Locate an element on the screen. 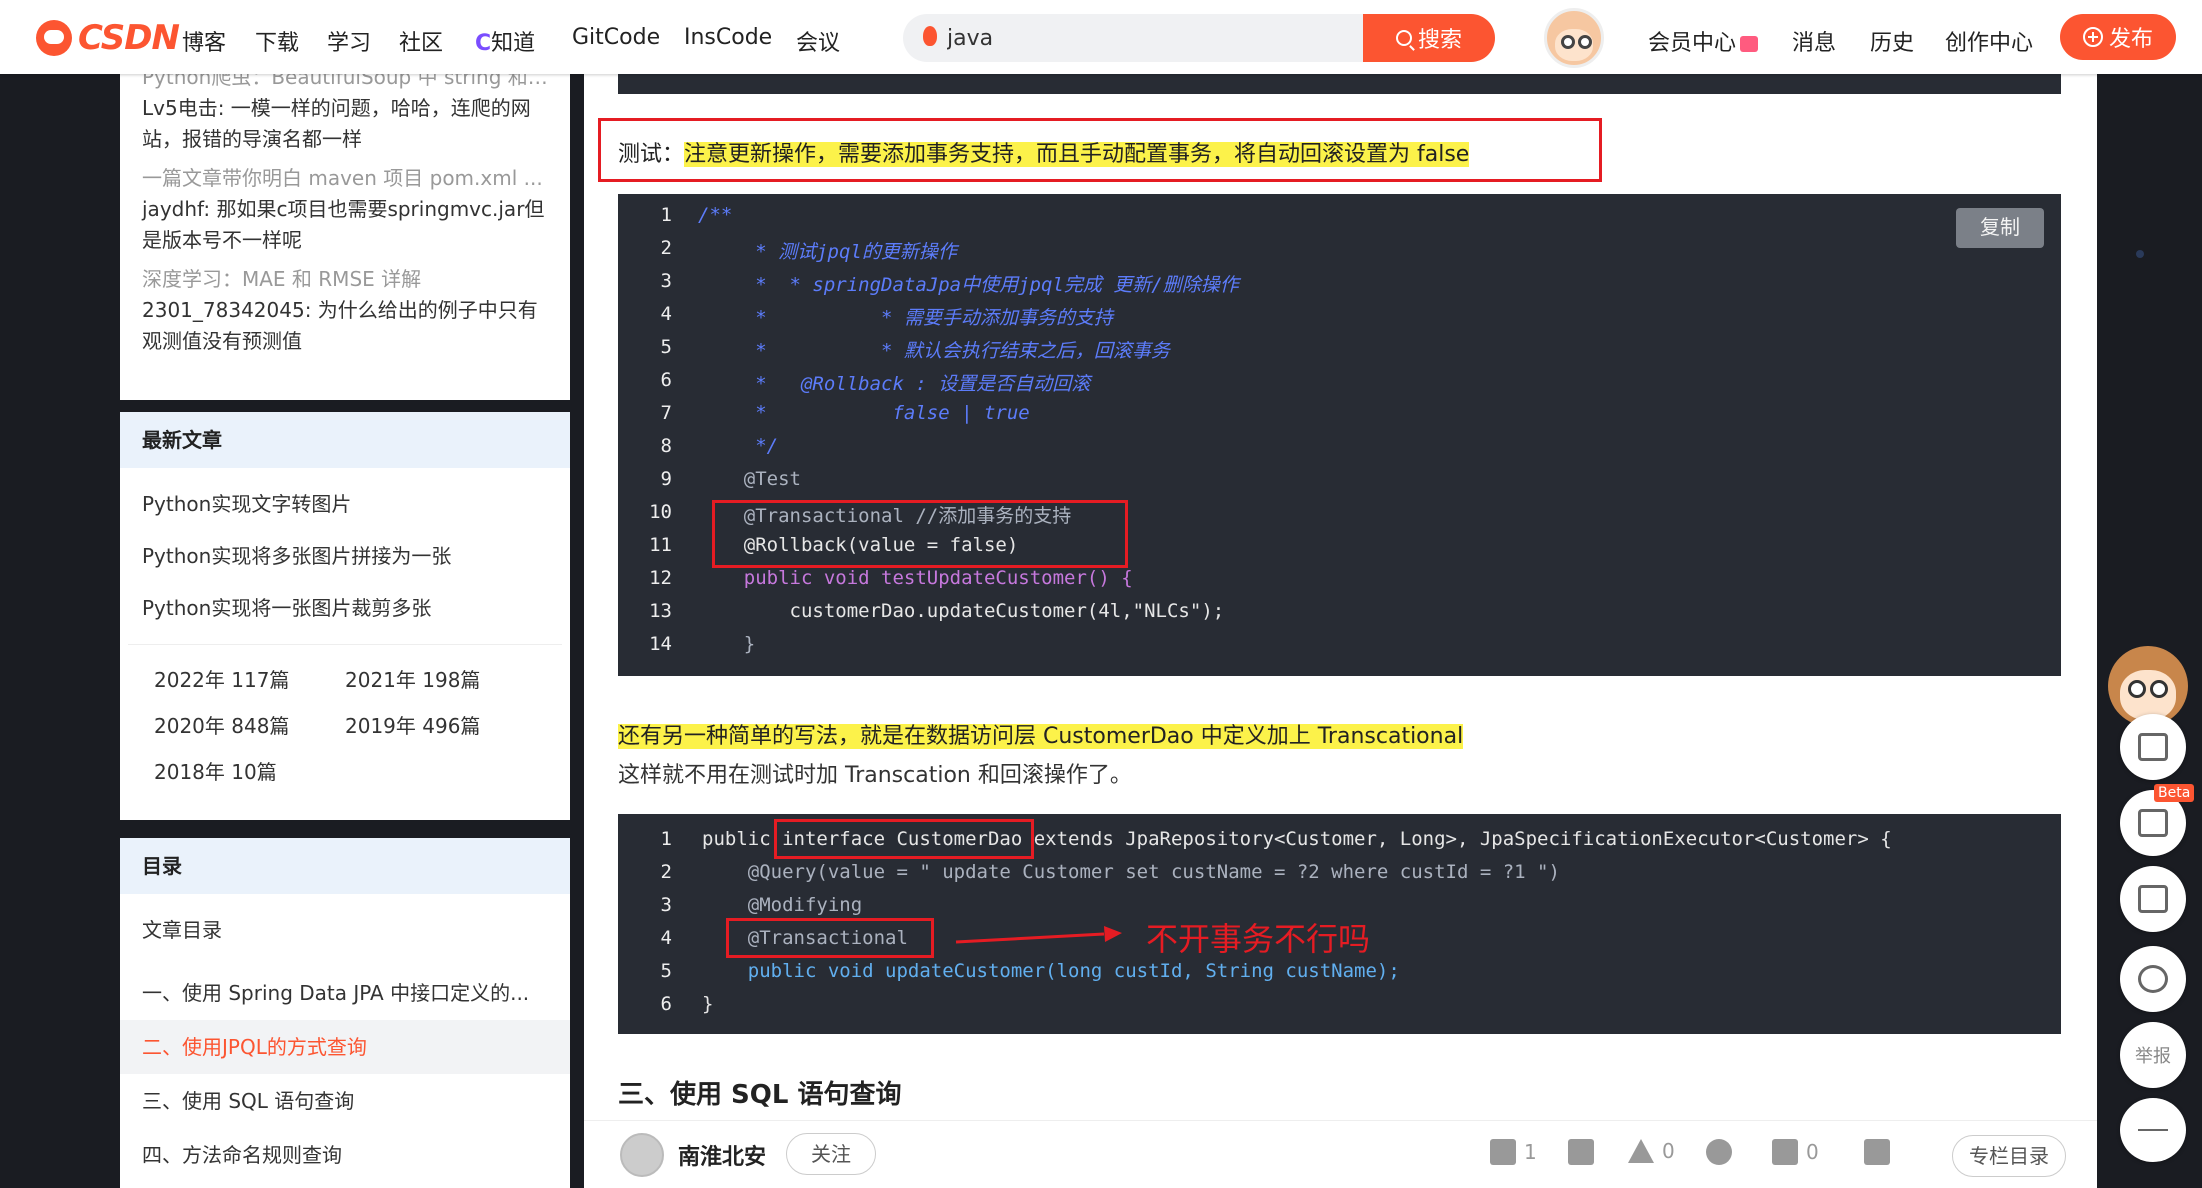 The image size is (2202, 1188). column-menu-button: 专栏目录 is located at coordinates (2009, 1156).